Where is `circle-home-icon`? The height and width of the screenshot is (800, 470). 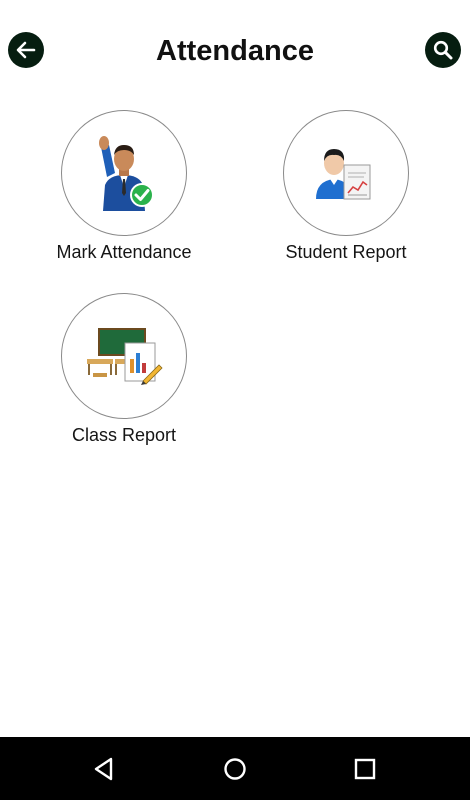 circle-home-icon is located at coordinates (235, 769).